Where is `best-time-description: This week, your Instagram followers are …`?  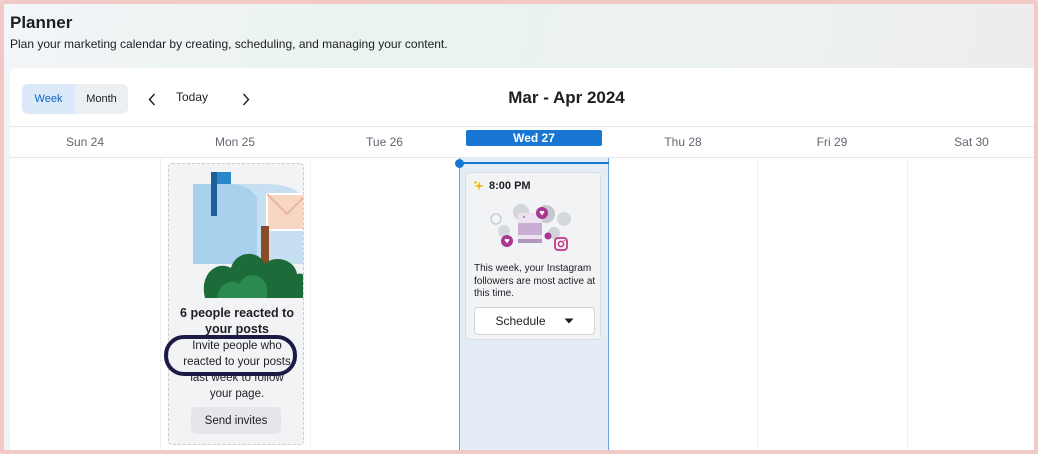 best-time-description: This week, your Instagram followers are … is located at coordinates (535, 281).